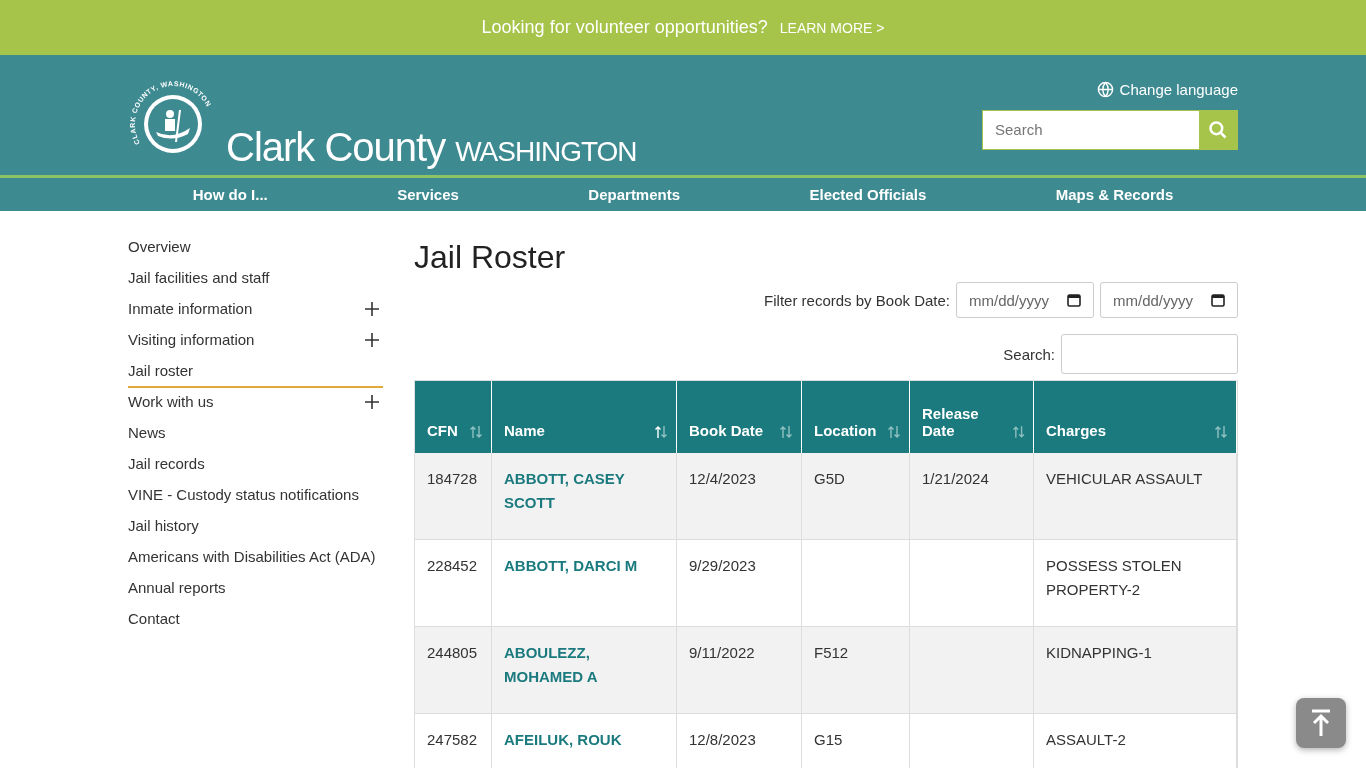 The width and height of the screenshot is (1366, 768). Describe the element at coordinates (739, 583) in the screenshot. I see `table-cell: 9/29/2023` at that location.